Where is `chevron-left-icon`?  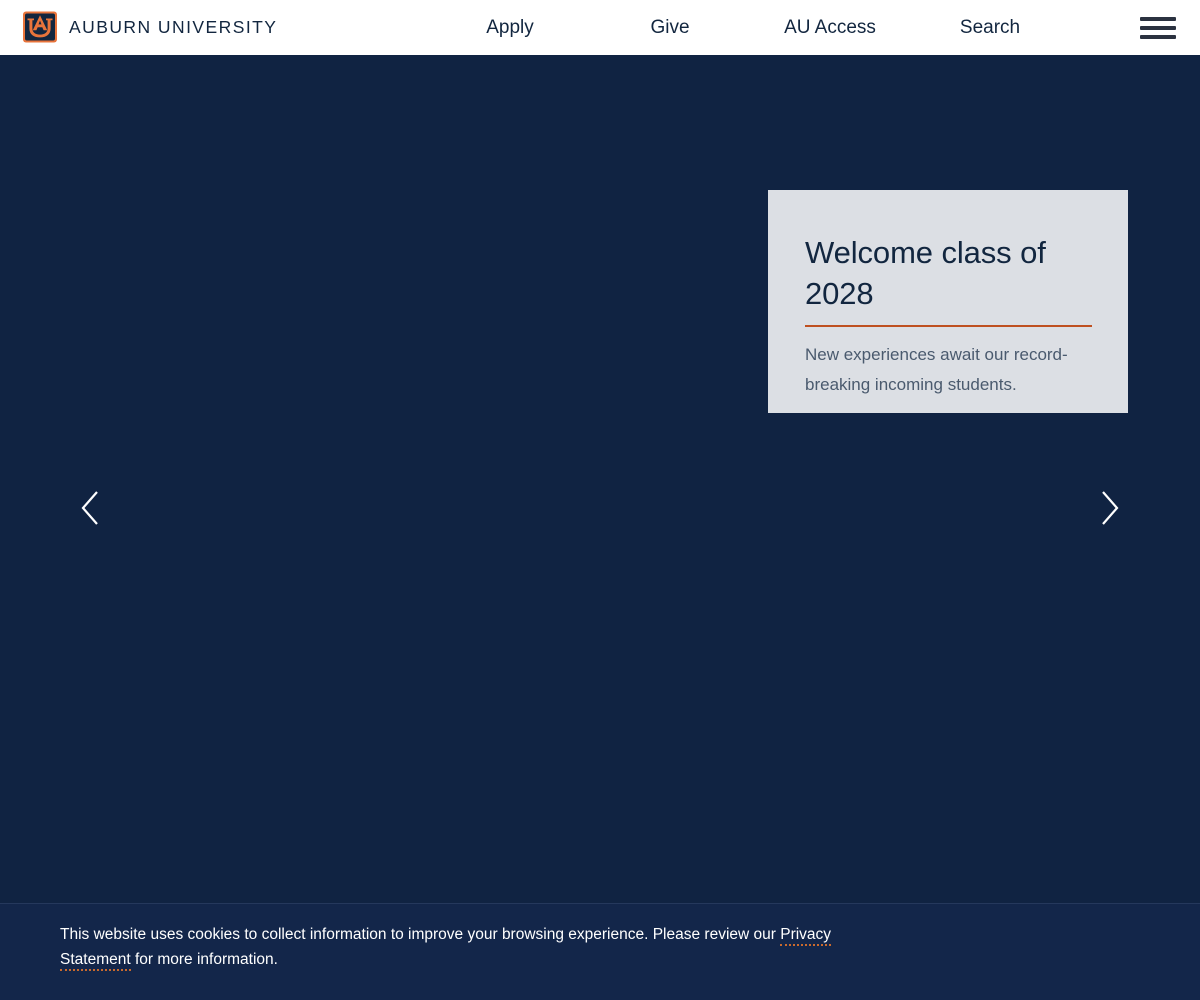
chevron-left-icon is located at coordinates (89, 508).